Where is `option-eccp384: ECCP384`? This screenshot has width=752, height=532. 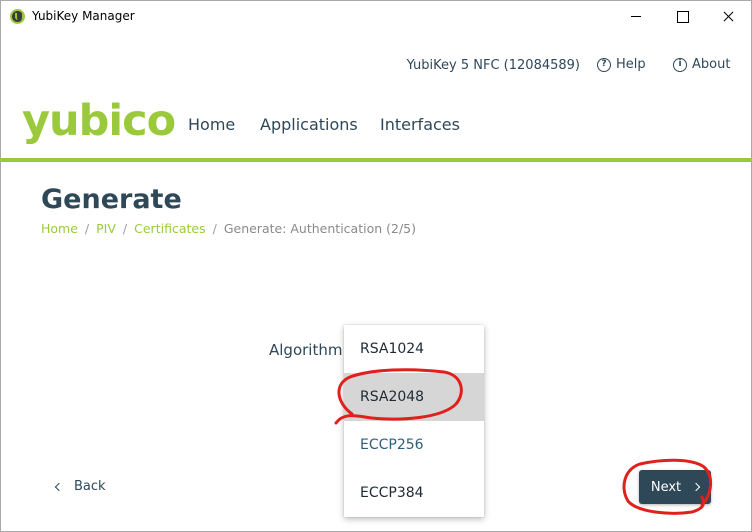
option-eccp384: ECCP384 is located at coordinates (414, 493).